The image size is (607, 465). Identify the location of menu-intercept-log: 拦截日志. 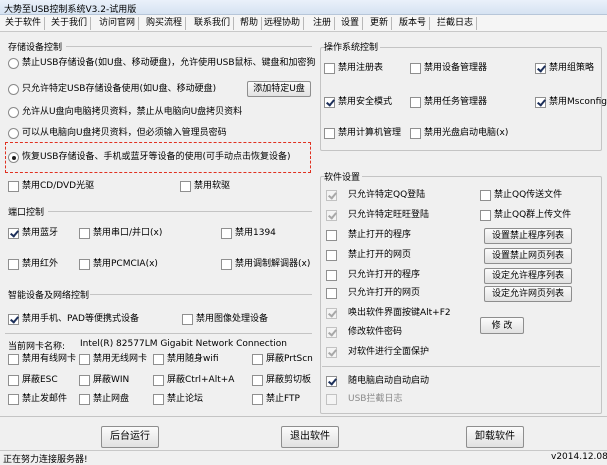
(456, 23).